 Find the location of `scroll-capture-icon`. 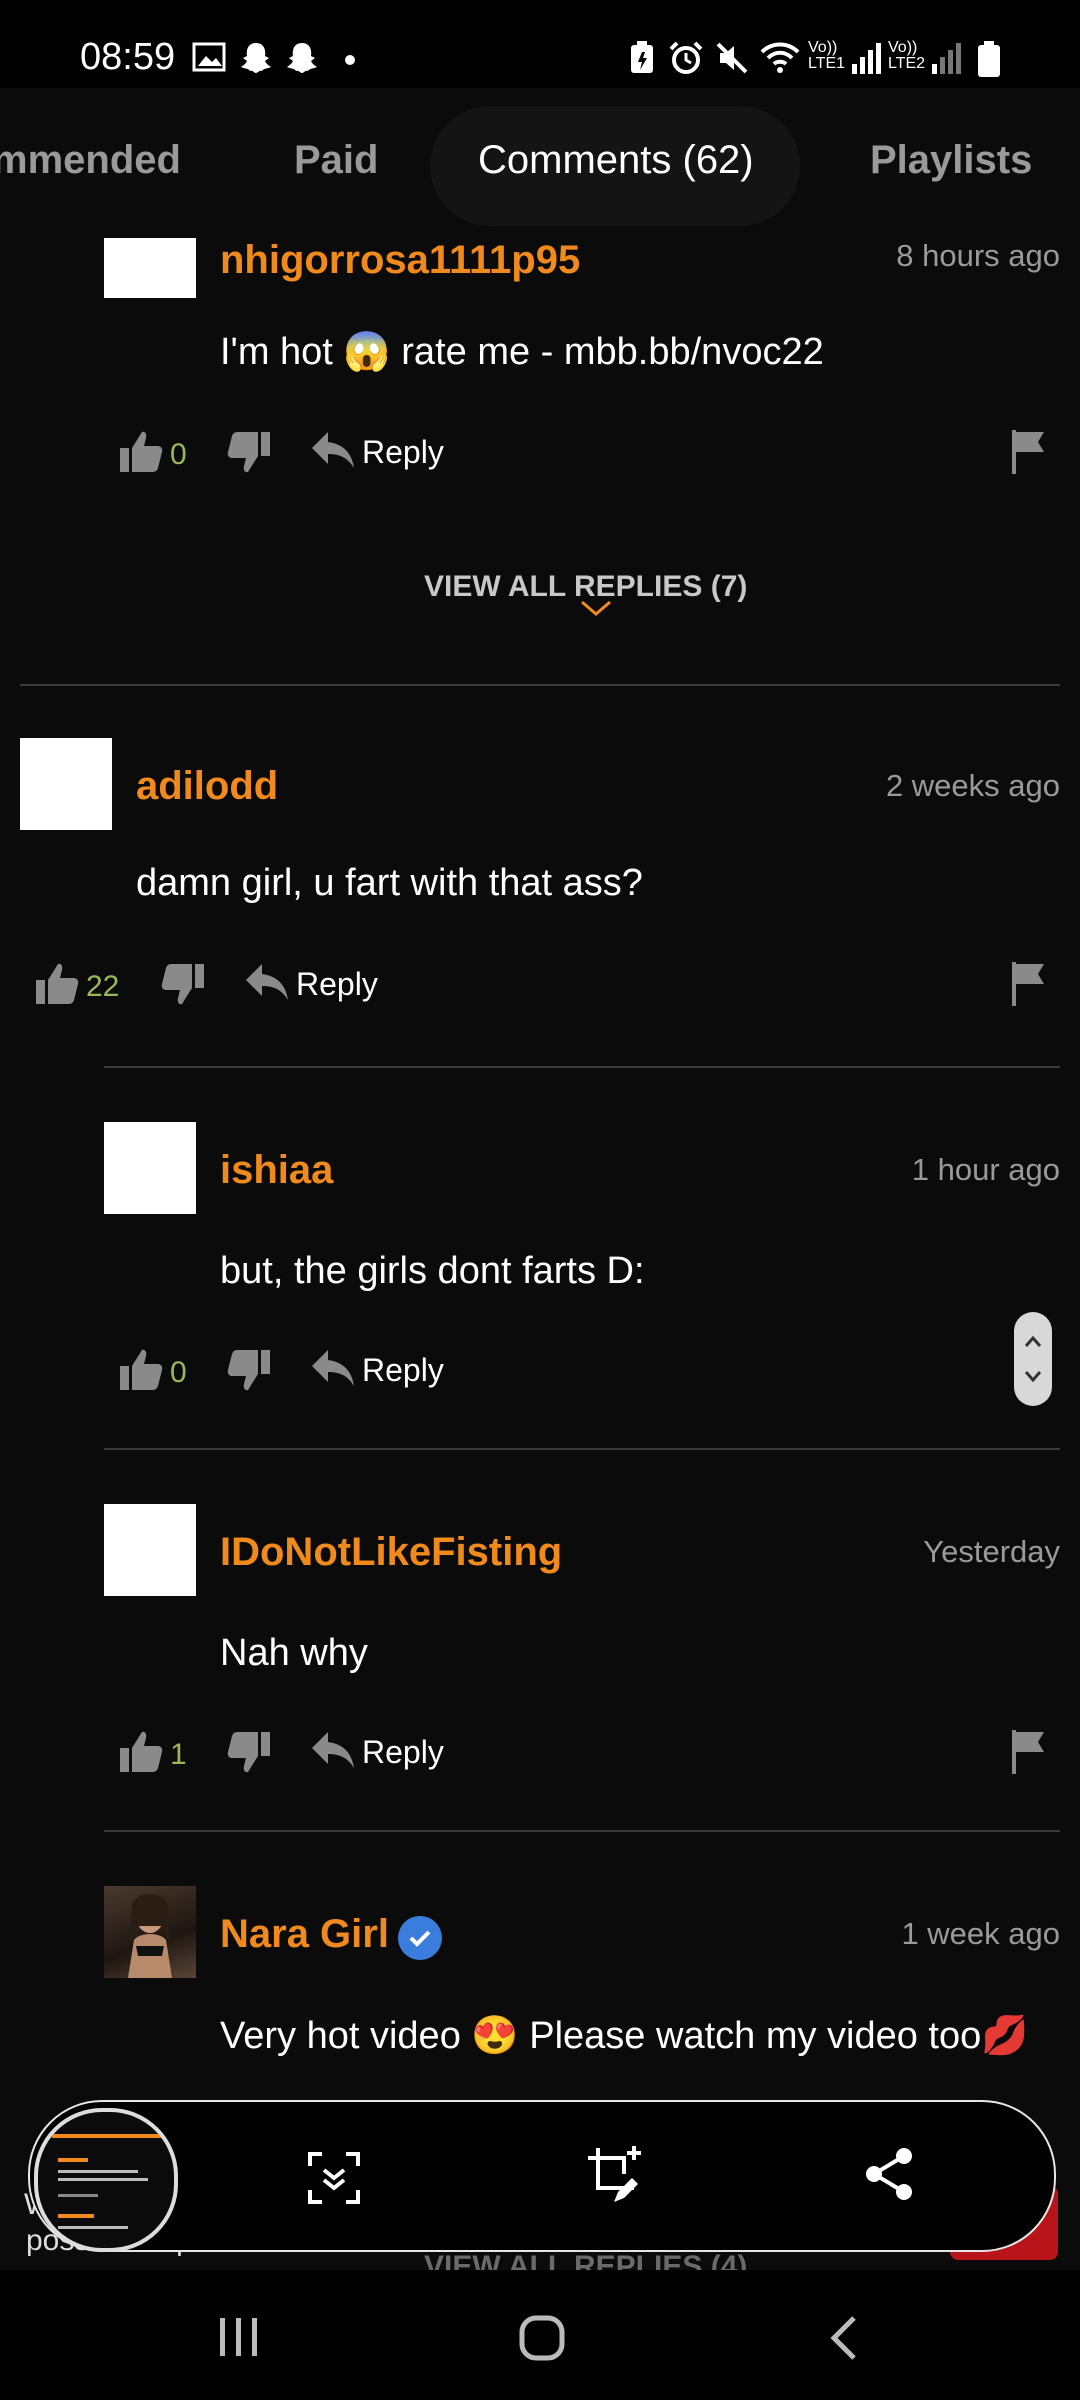

scroll-capture-icon is located at coordinates (334, 2178).